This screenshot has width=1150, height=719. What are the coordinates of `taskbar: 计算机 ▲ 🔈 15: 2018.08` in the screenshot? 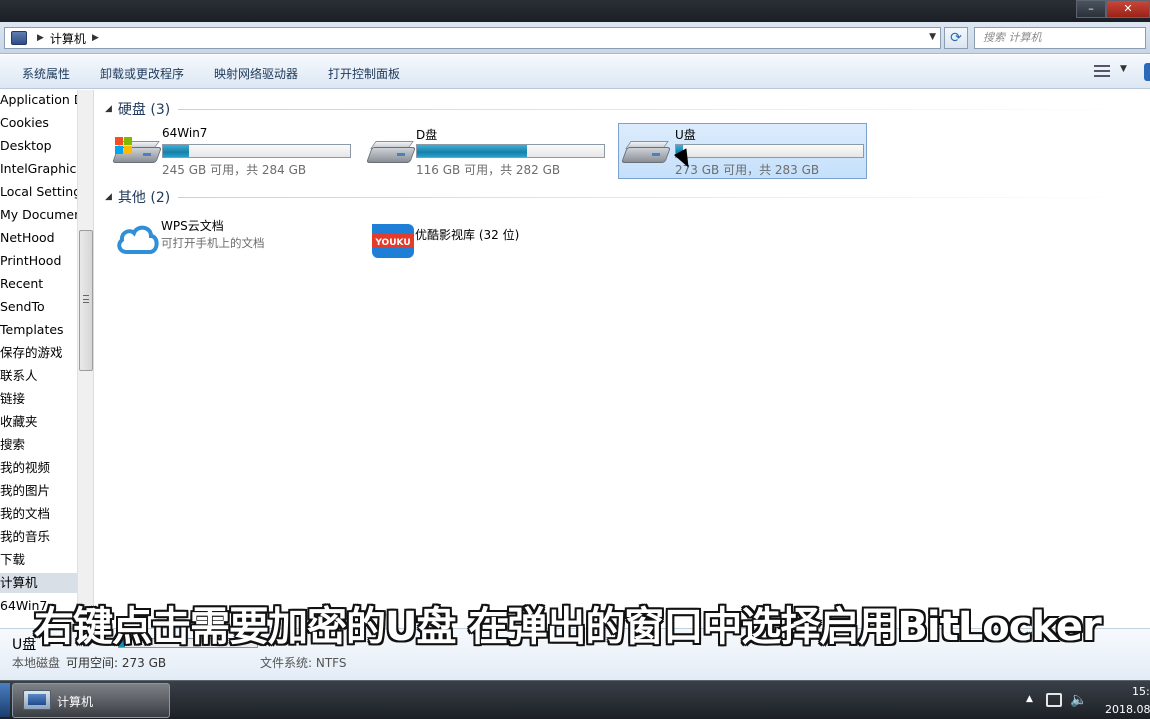 It's located at (575, 699).